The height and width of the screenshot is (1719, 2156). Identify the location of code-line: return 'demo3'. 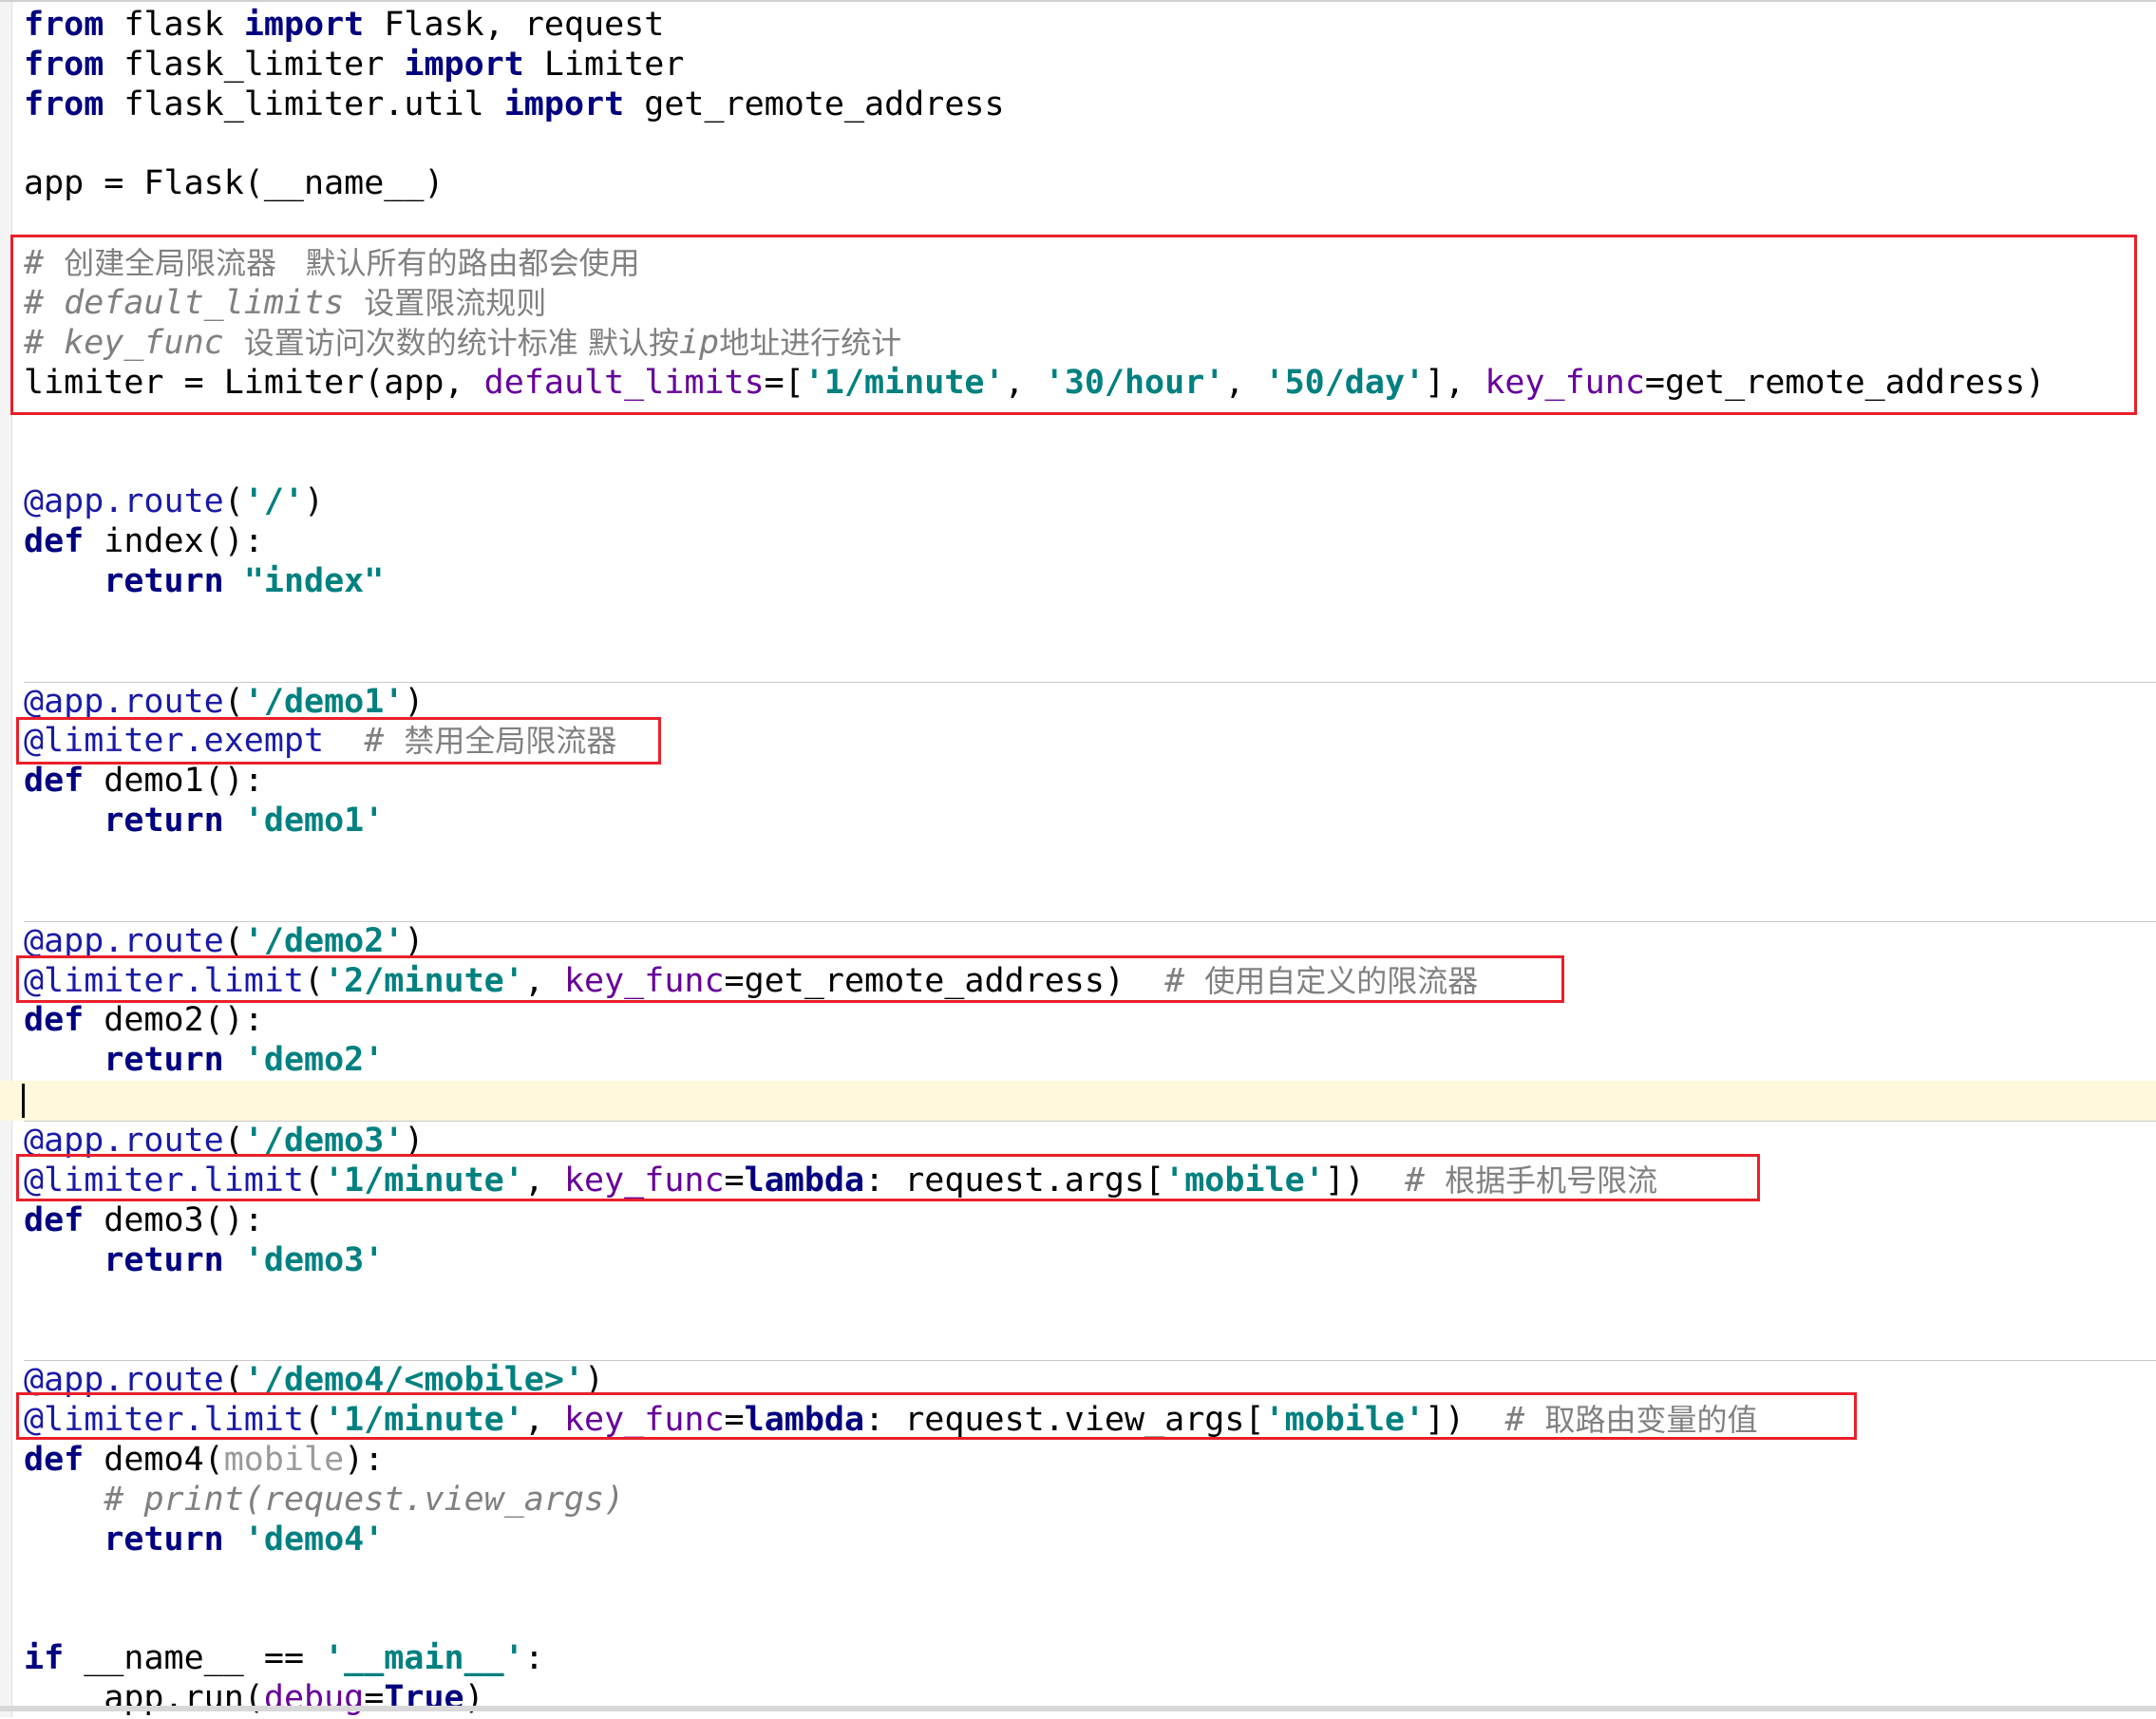
(1090, 1261).